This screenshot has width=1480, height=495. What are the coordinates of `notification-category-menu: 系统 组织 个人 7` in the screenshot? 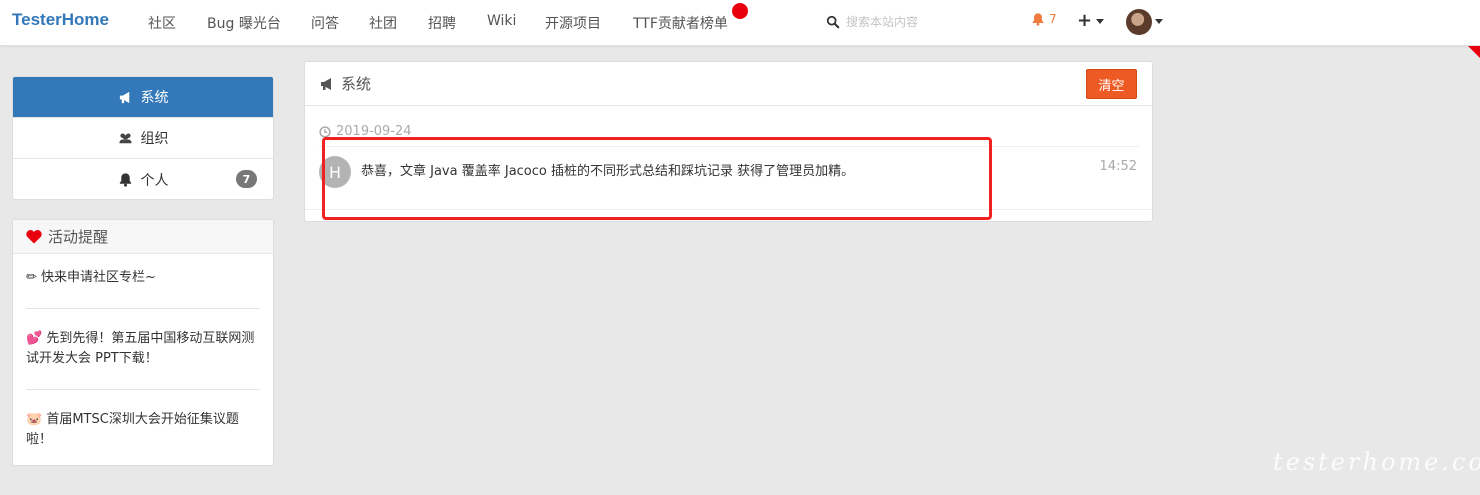 It's located at (143, 138).